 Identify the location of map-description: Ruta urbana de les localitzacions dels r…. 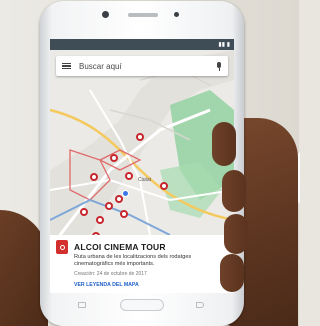
(133, 260).